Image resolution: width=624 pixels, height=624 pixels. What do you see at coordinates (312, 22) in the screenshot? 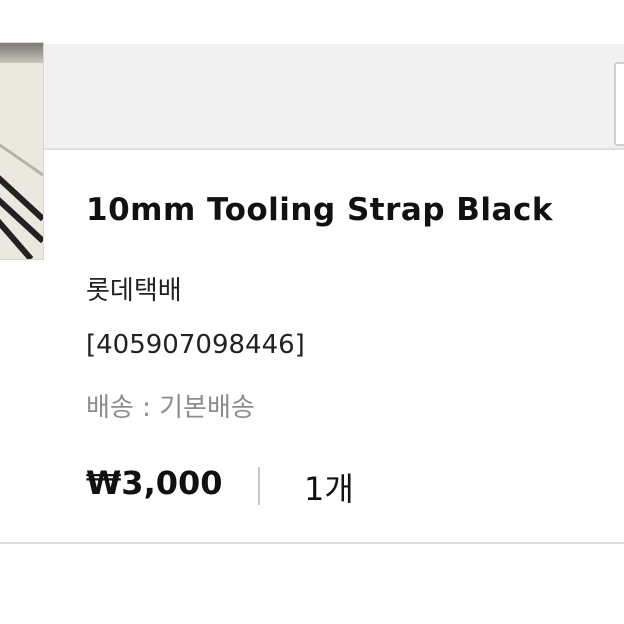
I see `top-spacer` at bounding box center [312, 22].